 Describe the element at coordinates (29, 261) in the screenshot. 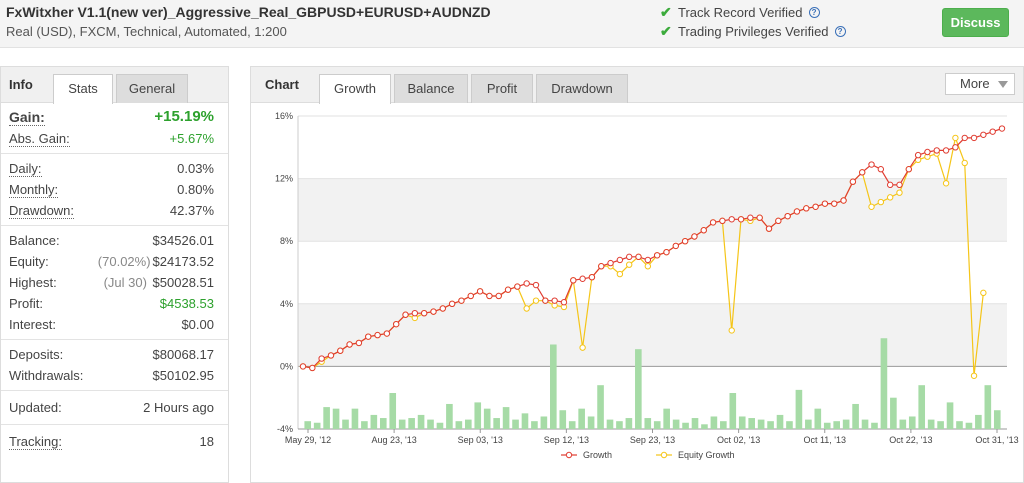

I see `equity-label: Equity:` at that location.